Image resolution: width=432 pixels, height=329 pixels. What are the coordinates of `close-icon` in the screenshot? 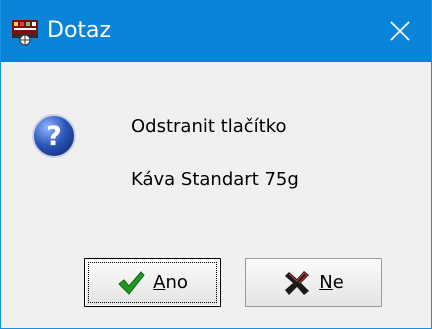 It's located at (400, 31).